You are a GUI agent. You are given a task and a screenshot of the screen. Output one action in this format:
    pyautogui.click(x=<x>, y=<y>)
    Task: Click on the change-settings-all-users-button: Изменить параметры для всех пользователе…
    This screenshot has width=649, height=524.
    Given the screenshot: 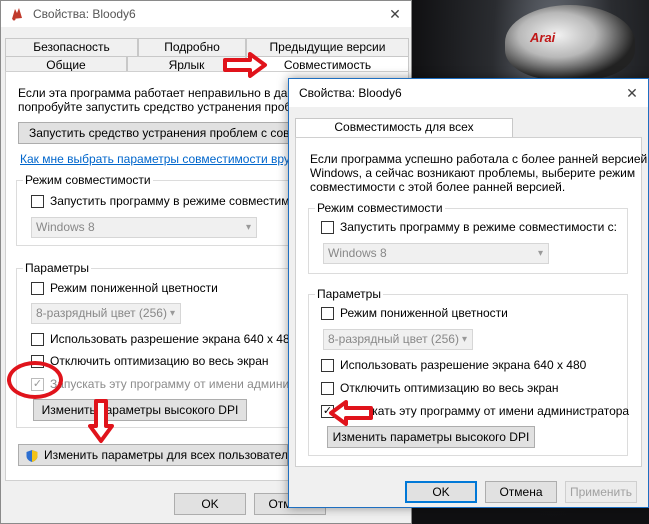 What is the action you would take?
    pyautogui.click(x=153, y=455)
    